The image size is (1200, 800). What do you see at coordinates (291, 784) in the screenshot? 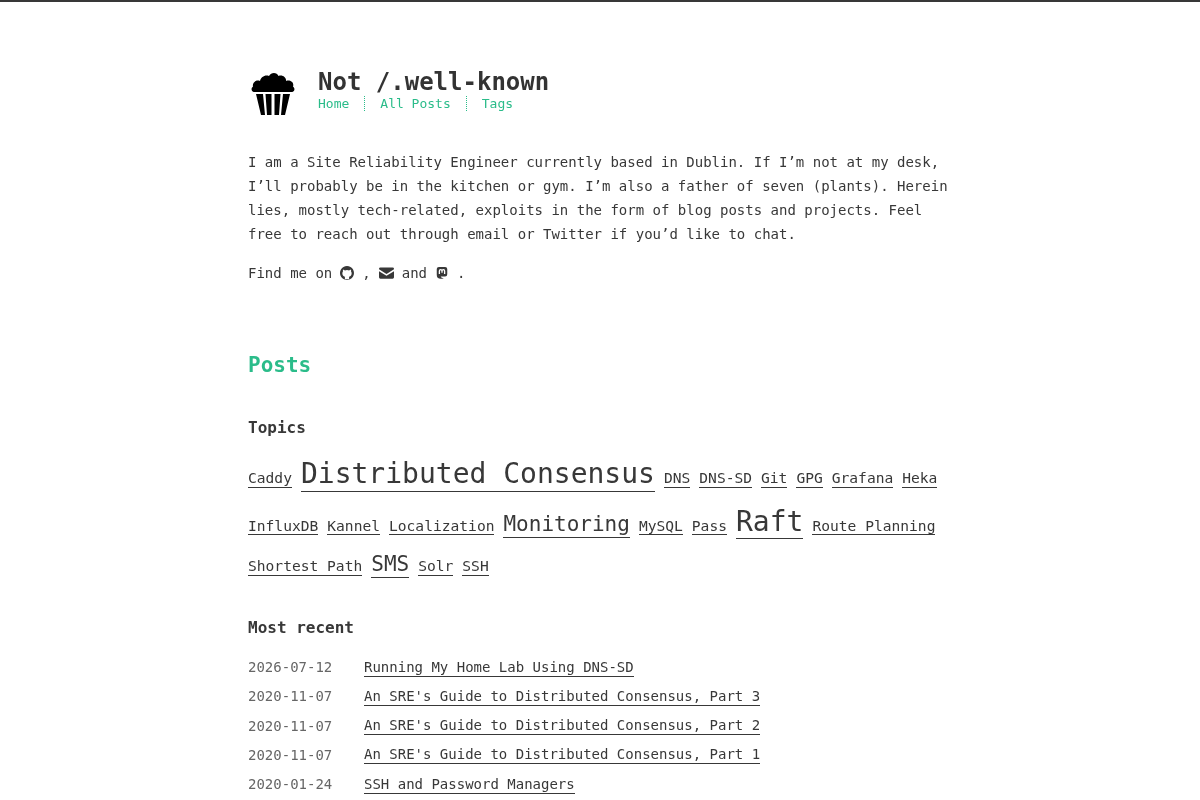
I see `post-date: 2020-01-24` at bounding box center [291, 784].